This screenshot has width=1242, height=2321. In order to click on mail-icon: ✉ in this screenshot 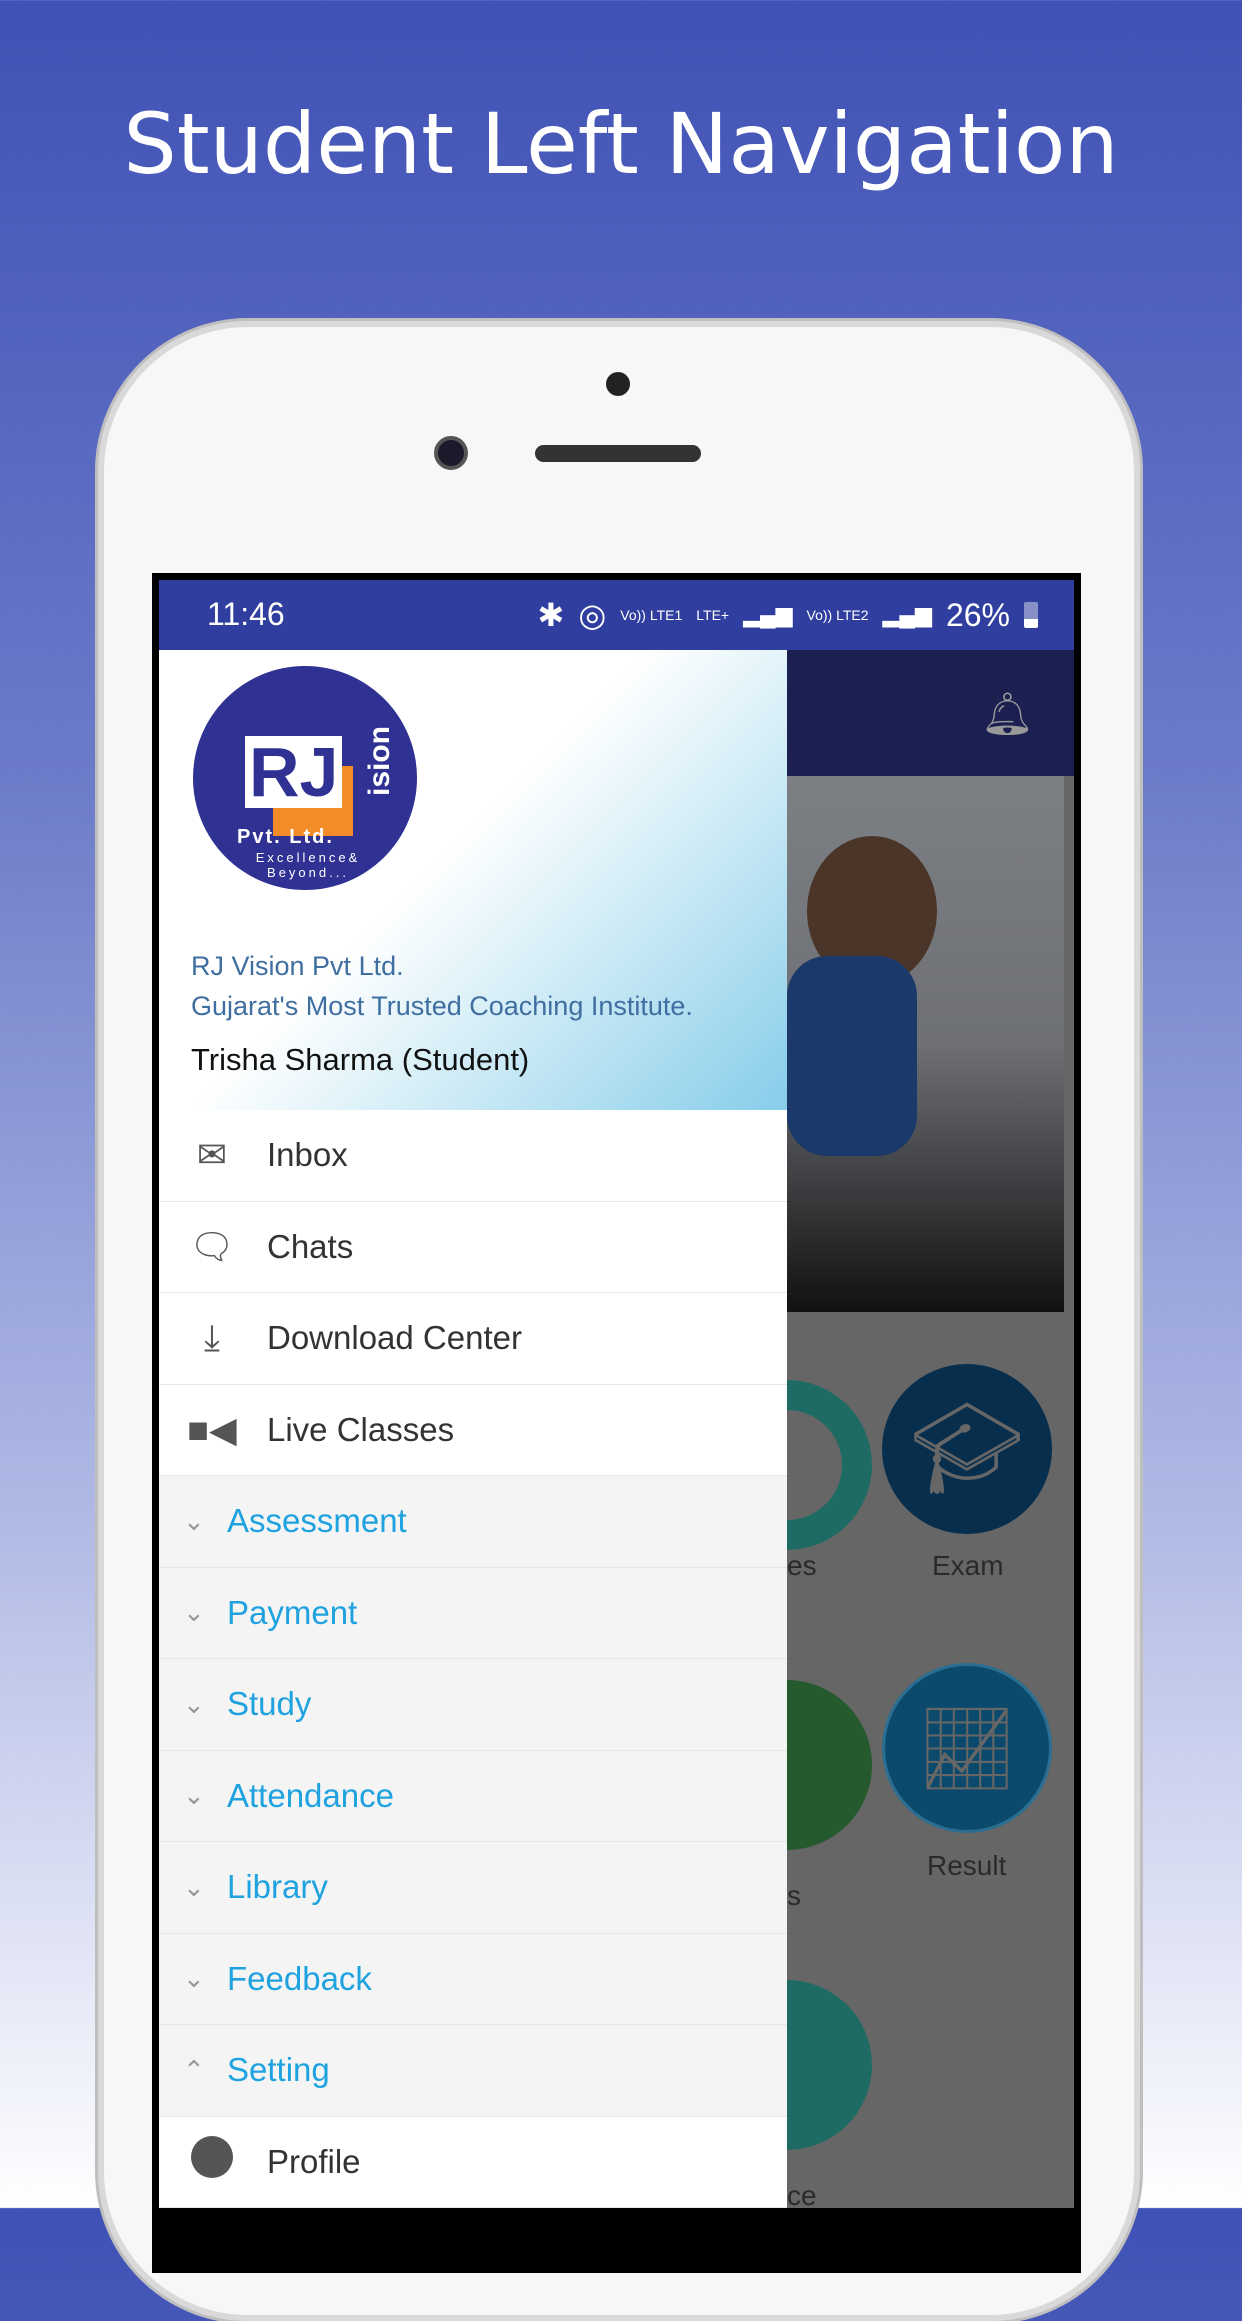, I will do `click(212, 1155)`.